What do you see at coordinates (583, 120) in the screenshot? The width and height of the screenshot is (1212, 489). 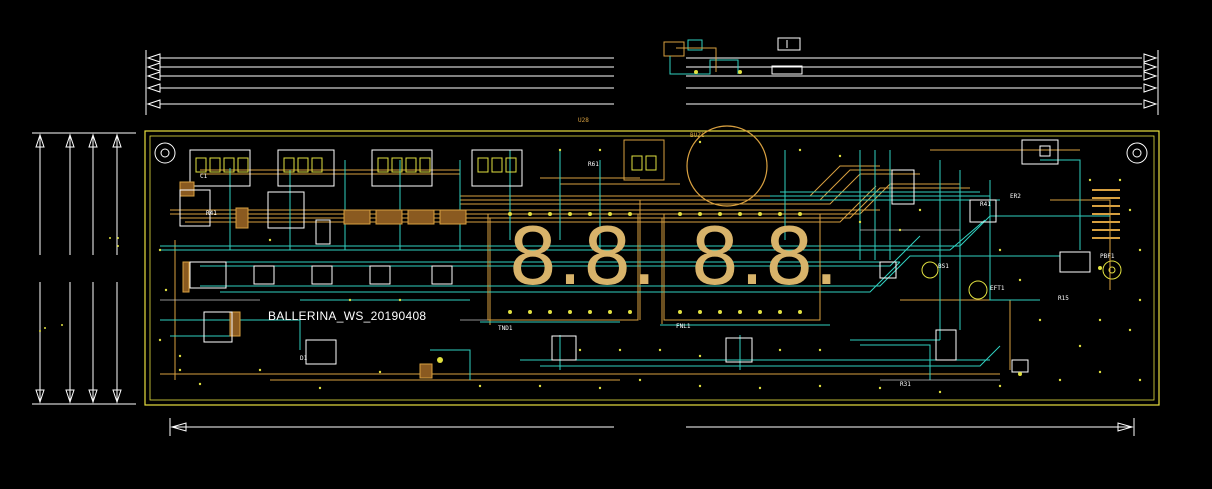 I see `svg-text: U28` at bounding box center [583, 120].